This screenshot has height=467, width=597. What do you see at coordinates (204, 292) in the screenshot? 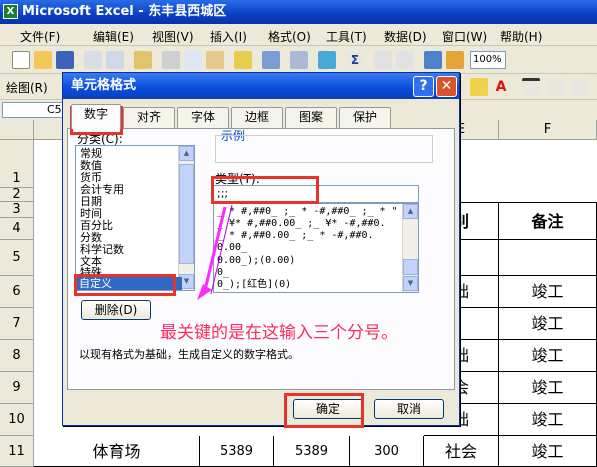
I see `arrow-head-icon` at bounding box center [204, 292].